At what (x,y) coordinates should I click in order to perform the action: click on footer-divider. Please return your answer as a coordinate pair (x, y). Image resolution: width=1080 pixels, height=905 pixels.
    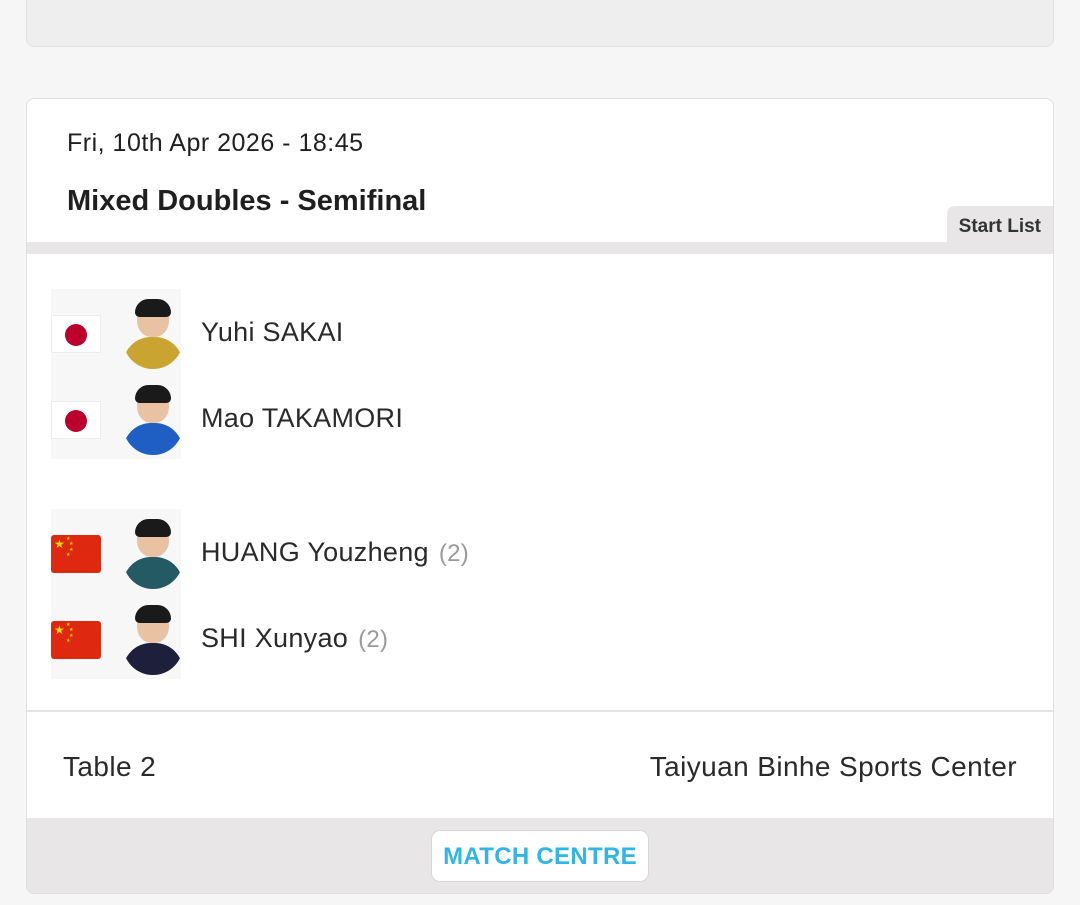
    Looking at the image, I should click on (540, 711).